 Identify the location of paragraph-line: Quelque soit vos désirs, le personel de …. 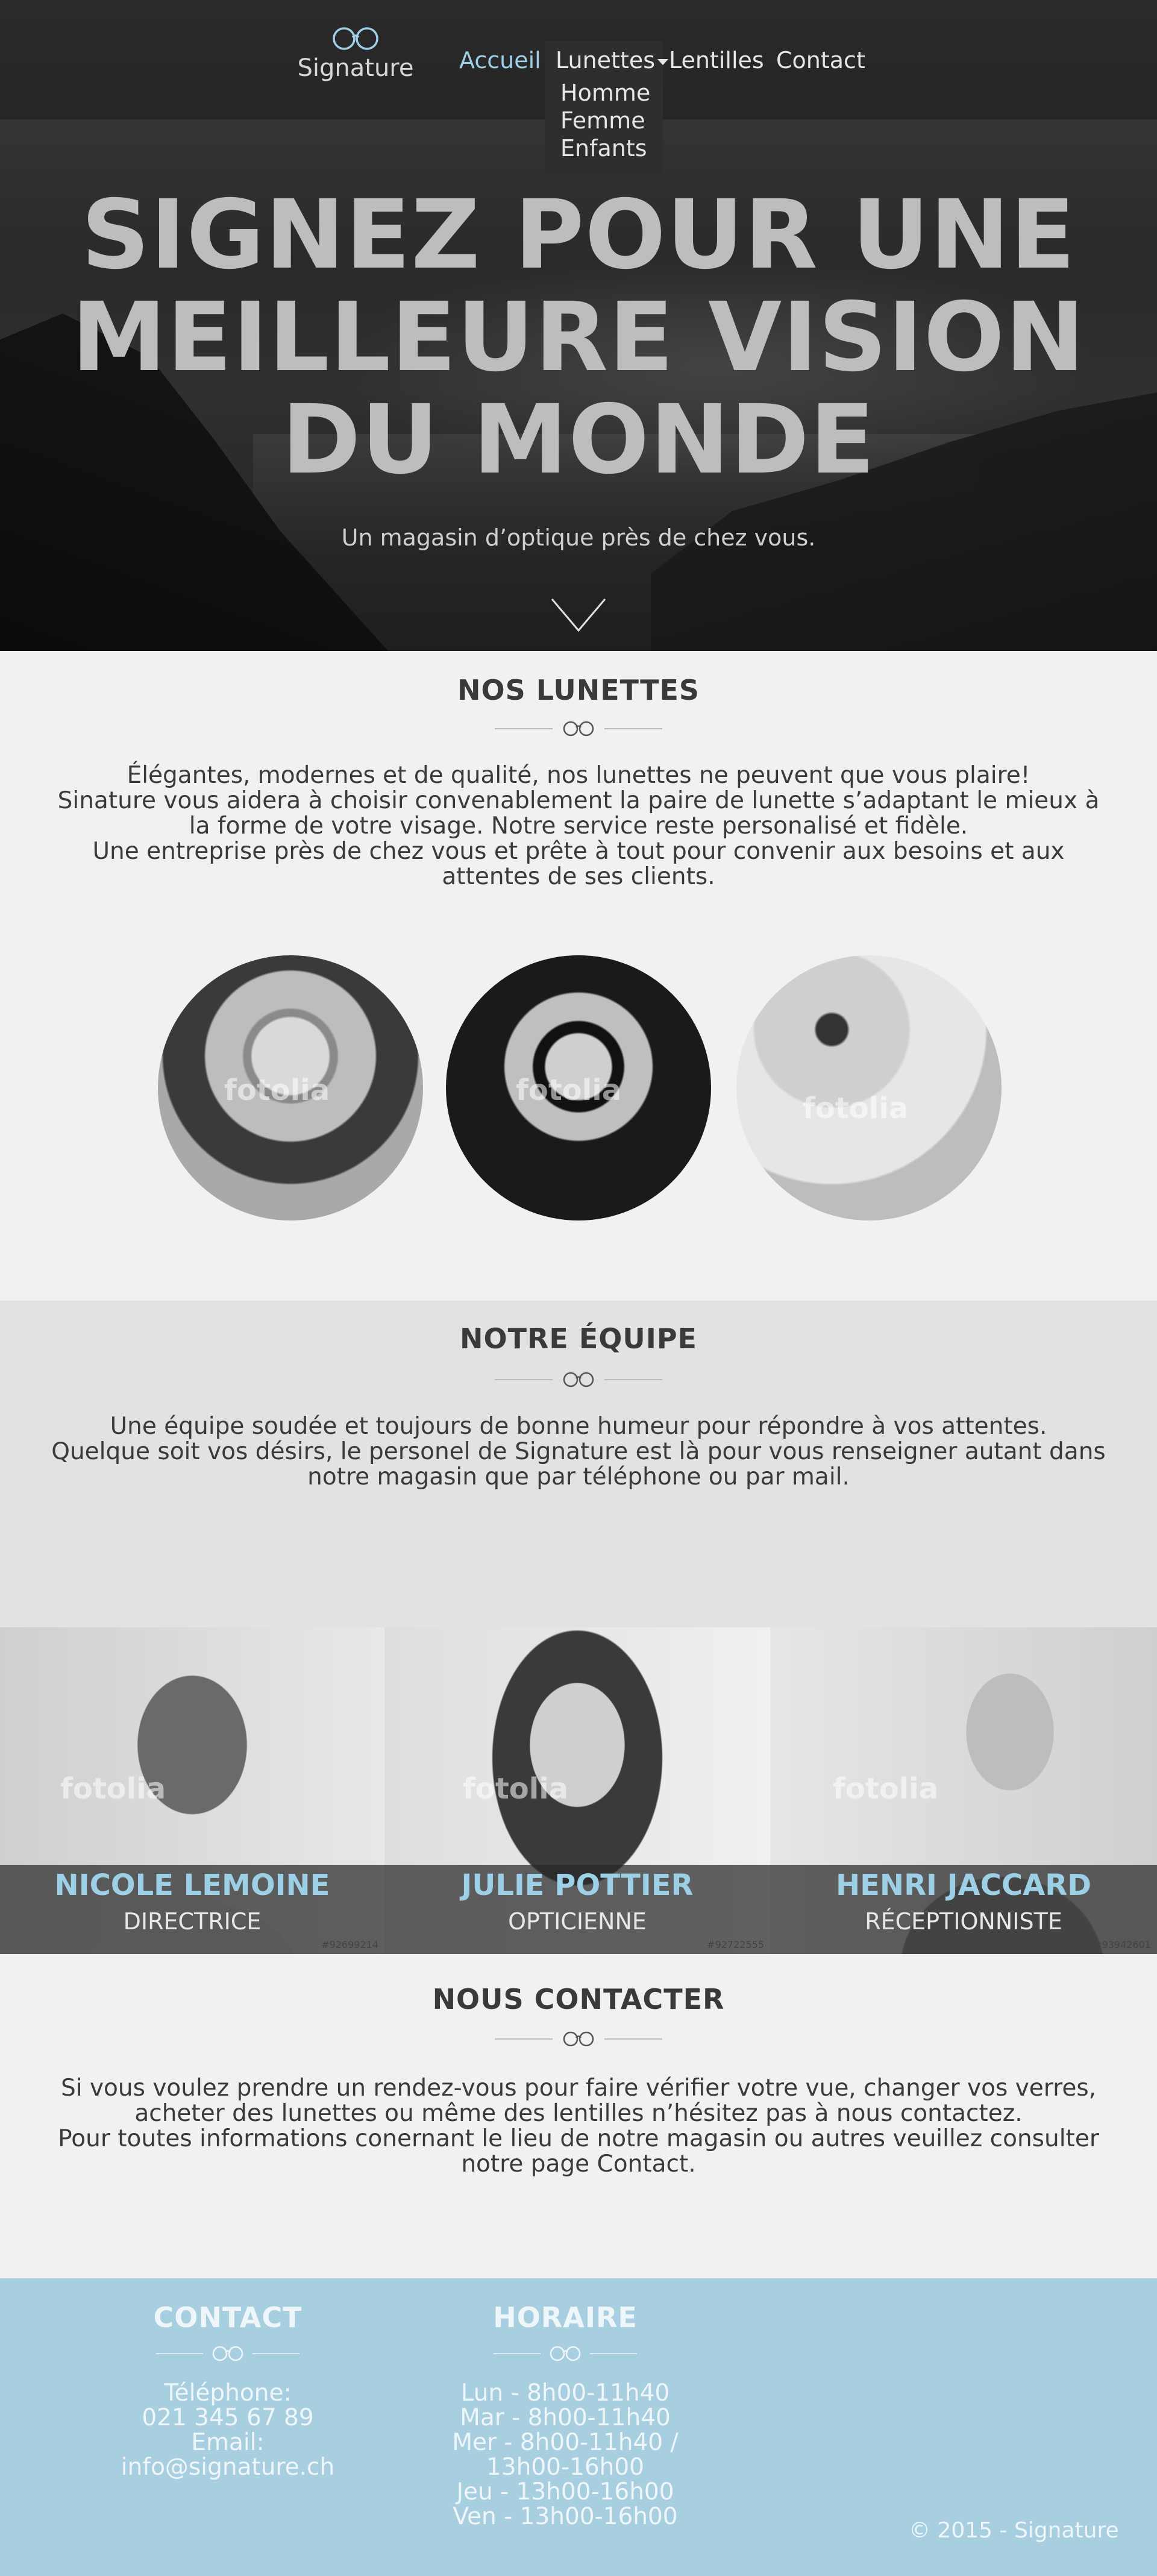
(578, 1451).